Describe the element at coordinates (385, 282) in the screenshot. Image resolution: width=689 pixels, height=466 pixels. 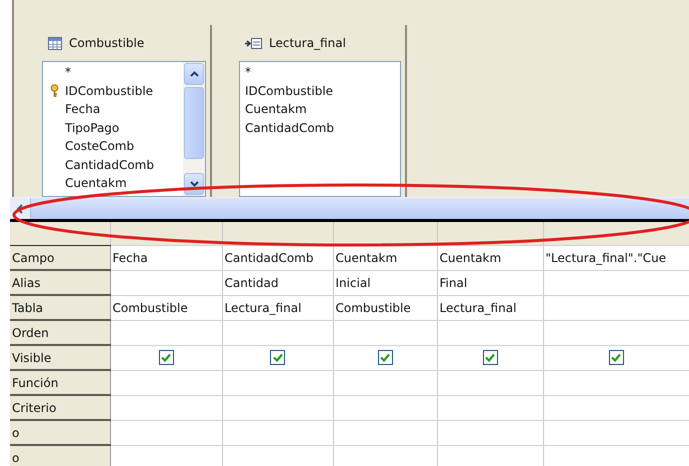
I see `grid-cell: Inicial` at that location.